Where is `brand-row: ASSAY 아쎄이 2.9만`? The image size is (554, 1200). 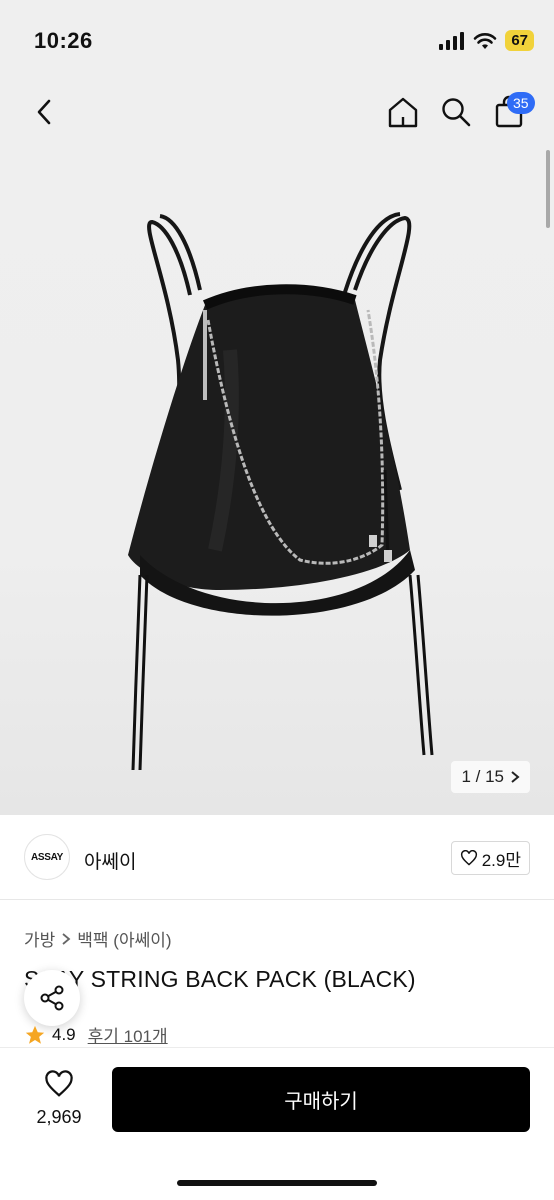 brand-row: ASSAY 아쎄이 2.9만 is located at coordinates (277, 857).